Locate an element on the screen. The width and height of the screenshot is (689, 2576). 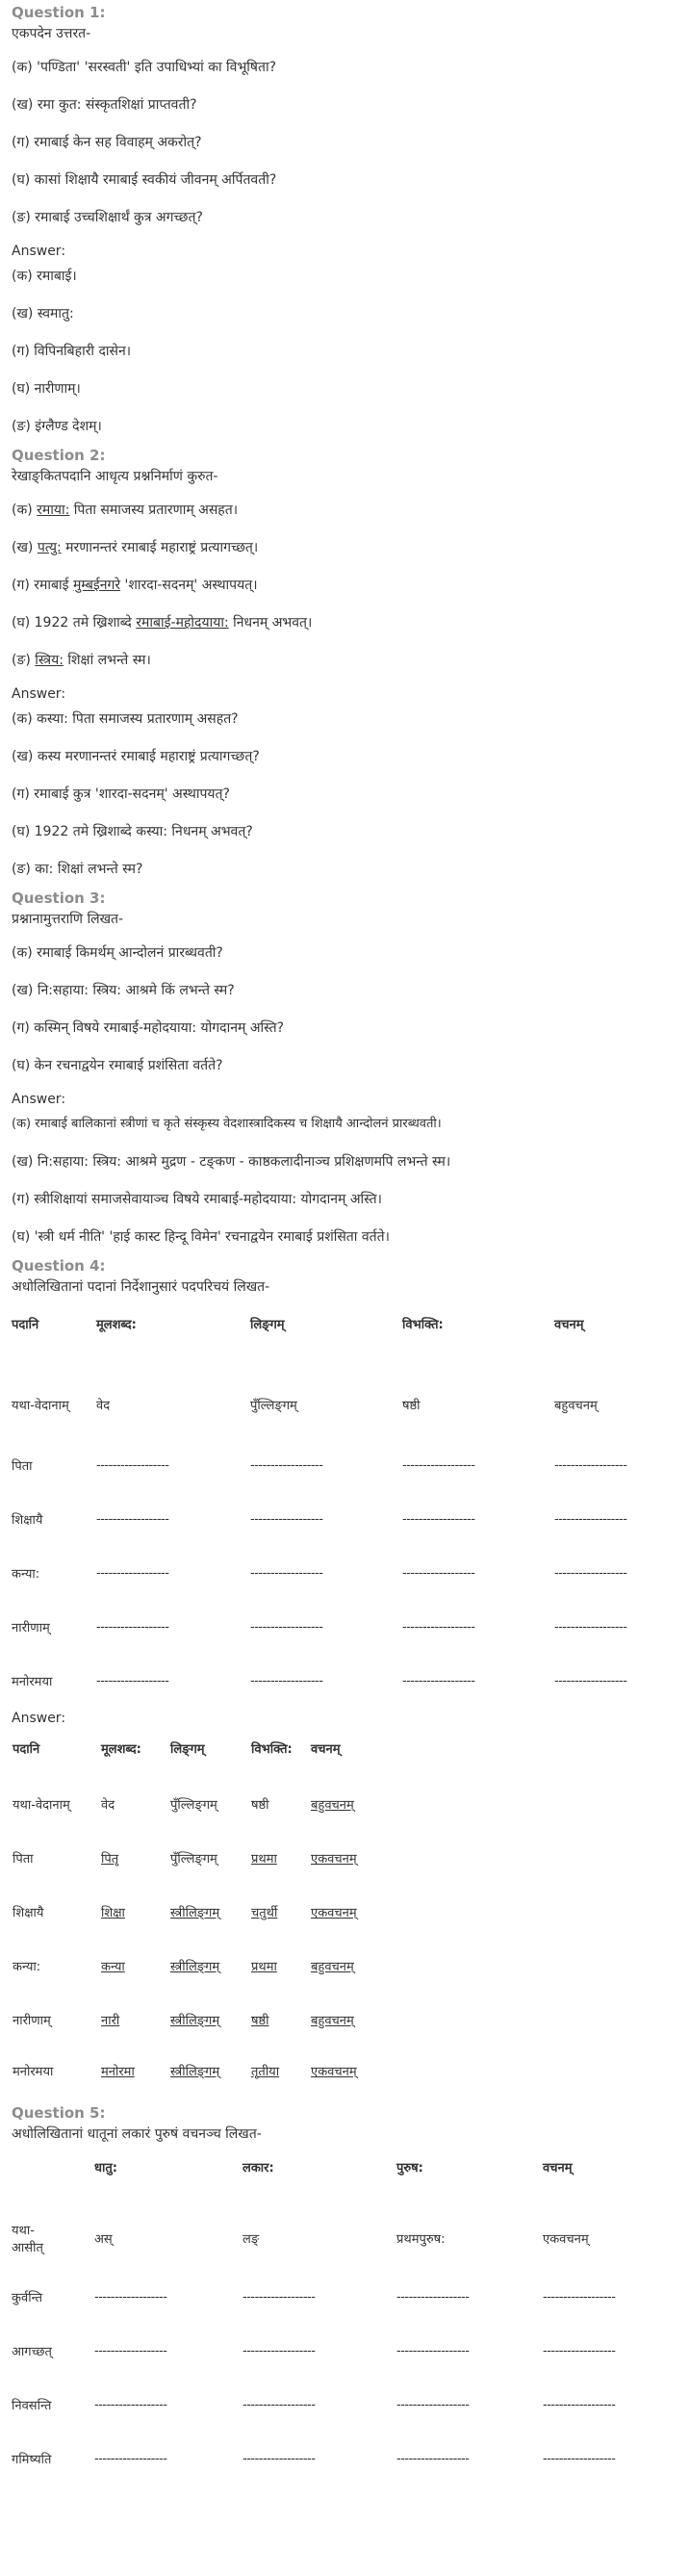
table-cell: कुर्वन्ति is located at coordinates (27, 2298).